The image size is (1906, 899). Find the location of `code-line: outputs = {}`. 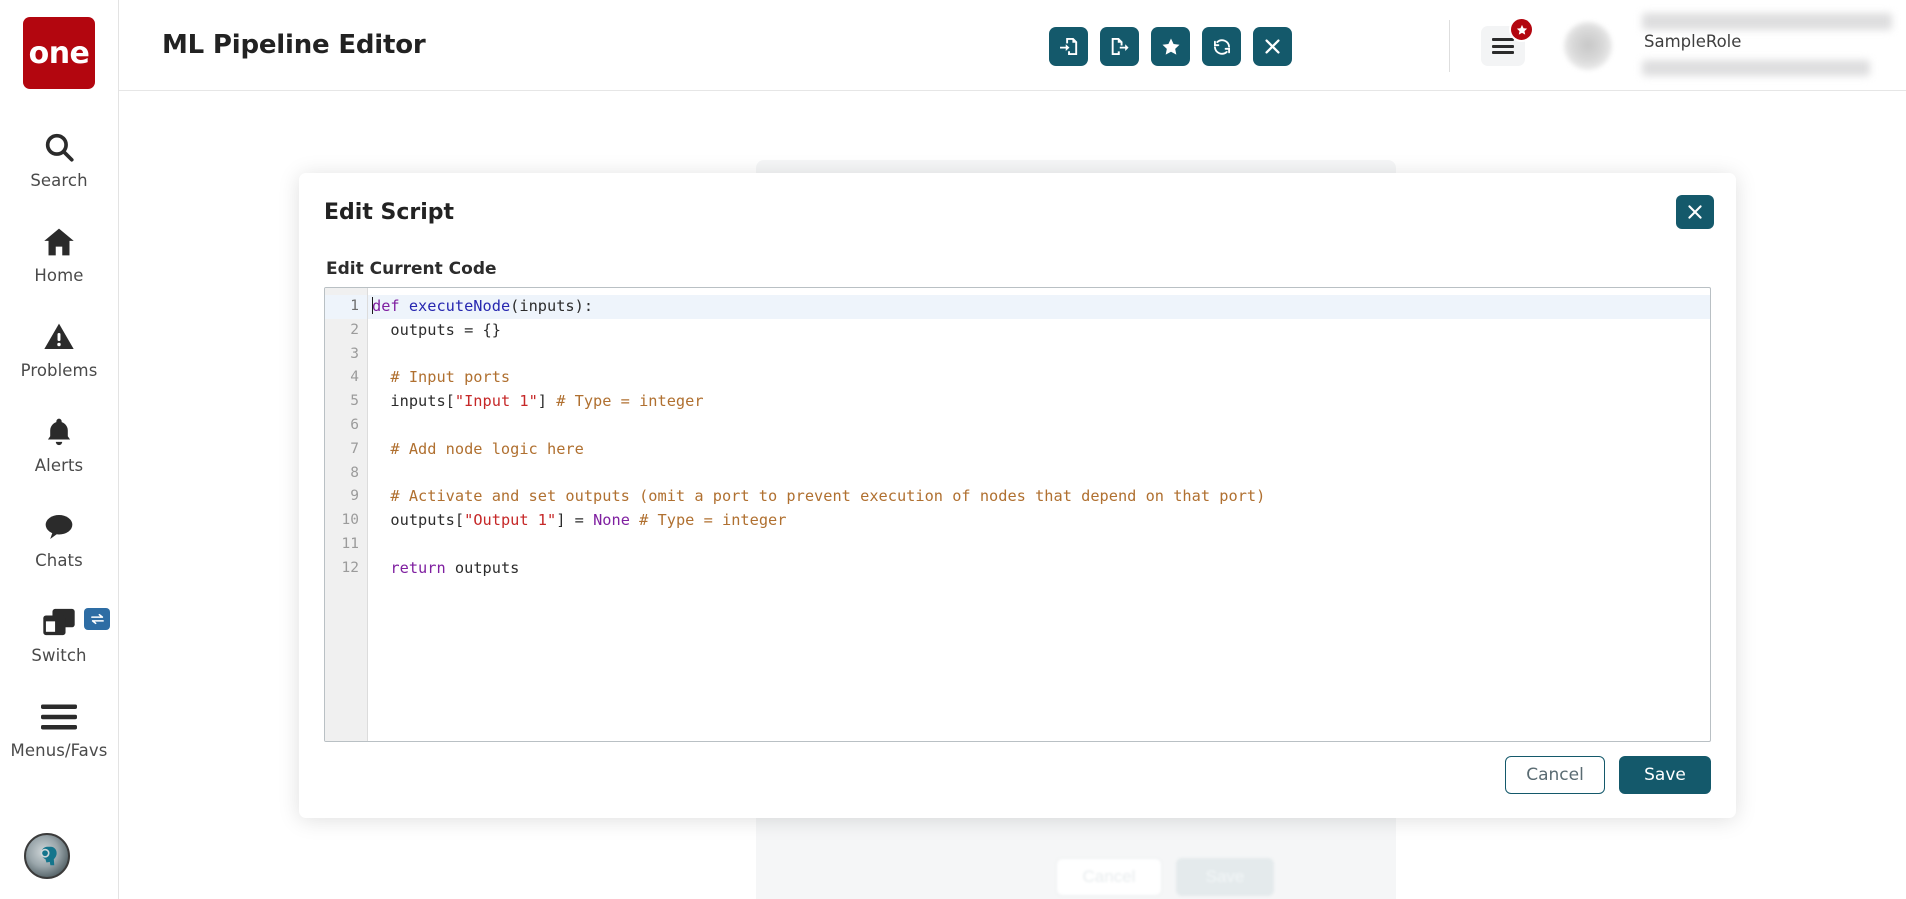

code-line: outputs = {} is located at coordinates (1039, 331).